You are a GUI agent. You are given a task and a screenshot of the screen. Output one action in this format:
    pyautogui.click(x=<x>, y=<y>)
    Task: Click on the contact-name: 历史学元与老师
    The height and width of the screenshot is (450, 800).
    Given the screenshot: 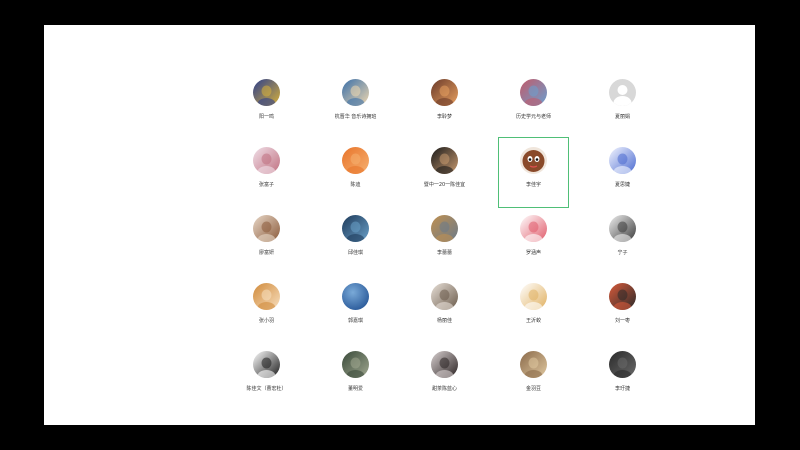 What is the action you would take?
    pyautogui.click(x=533, y=117)
    